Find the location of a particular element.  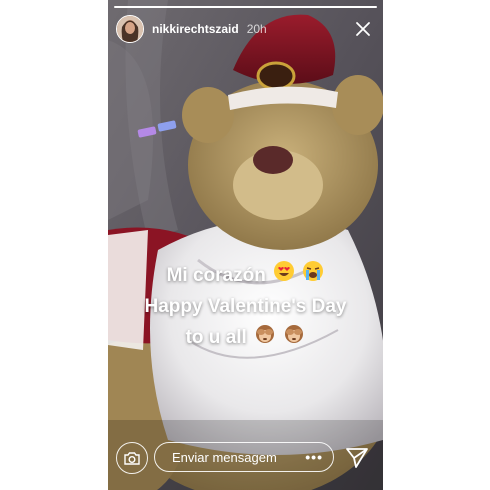

caption-text: Mi corazón is located at coordinates (216, 276).